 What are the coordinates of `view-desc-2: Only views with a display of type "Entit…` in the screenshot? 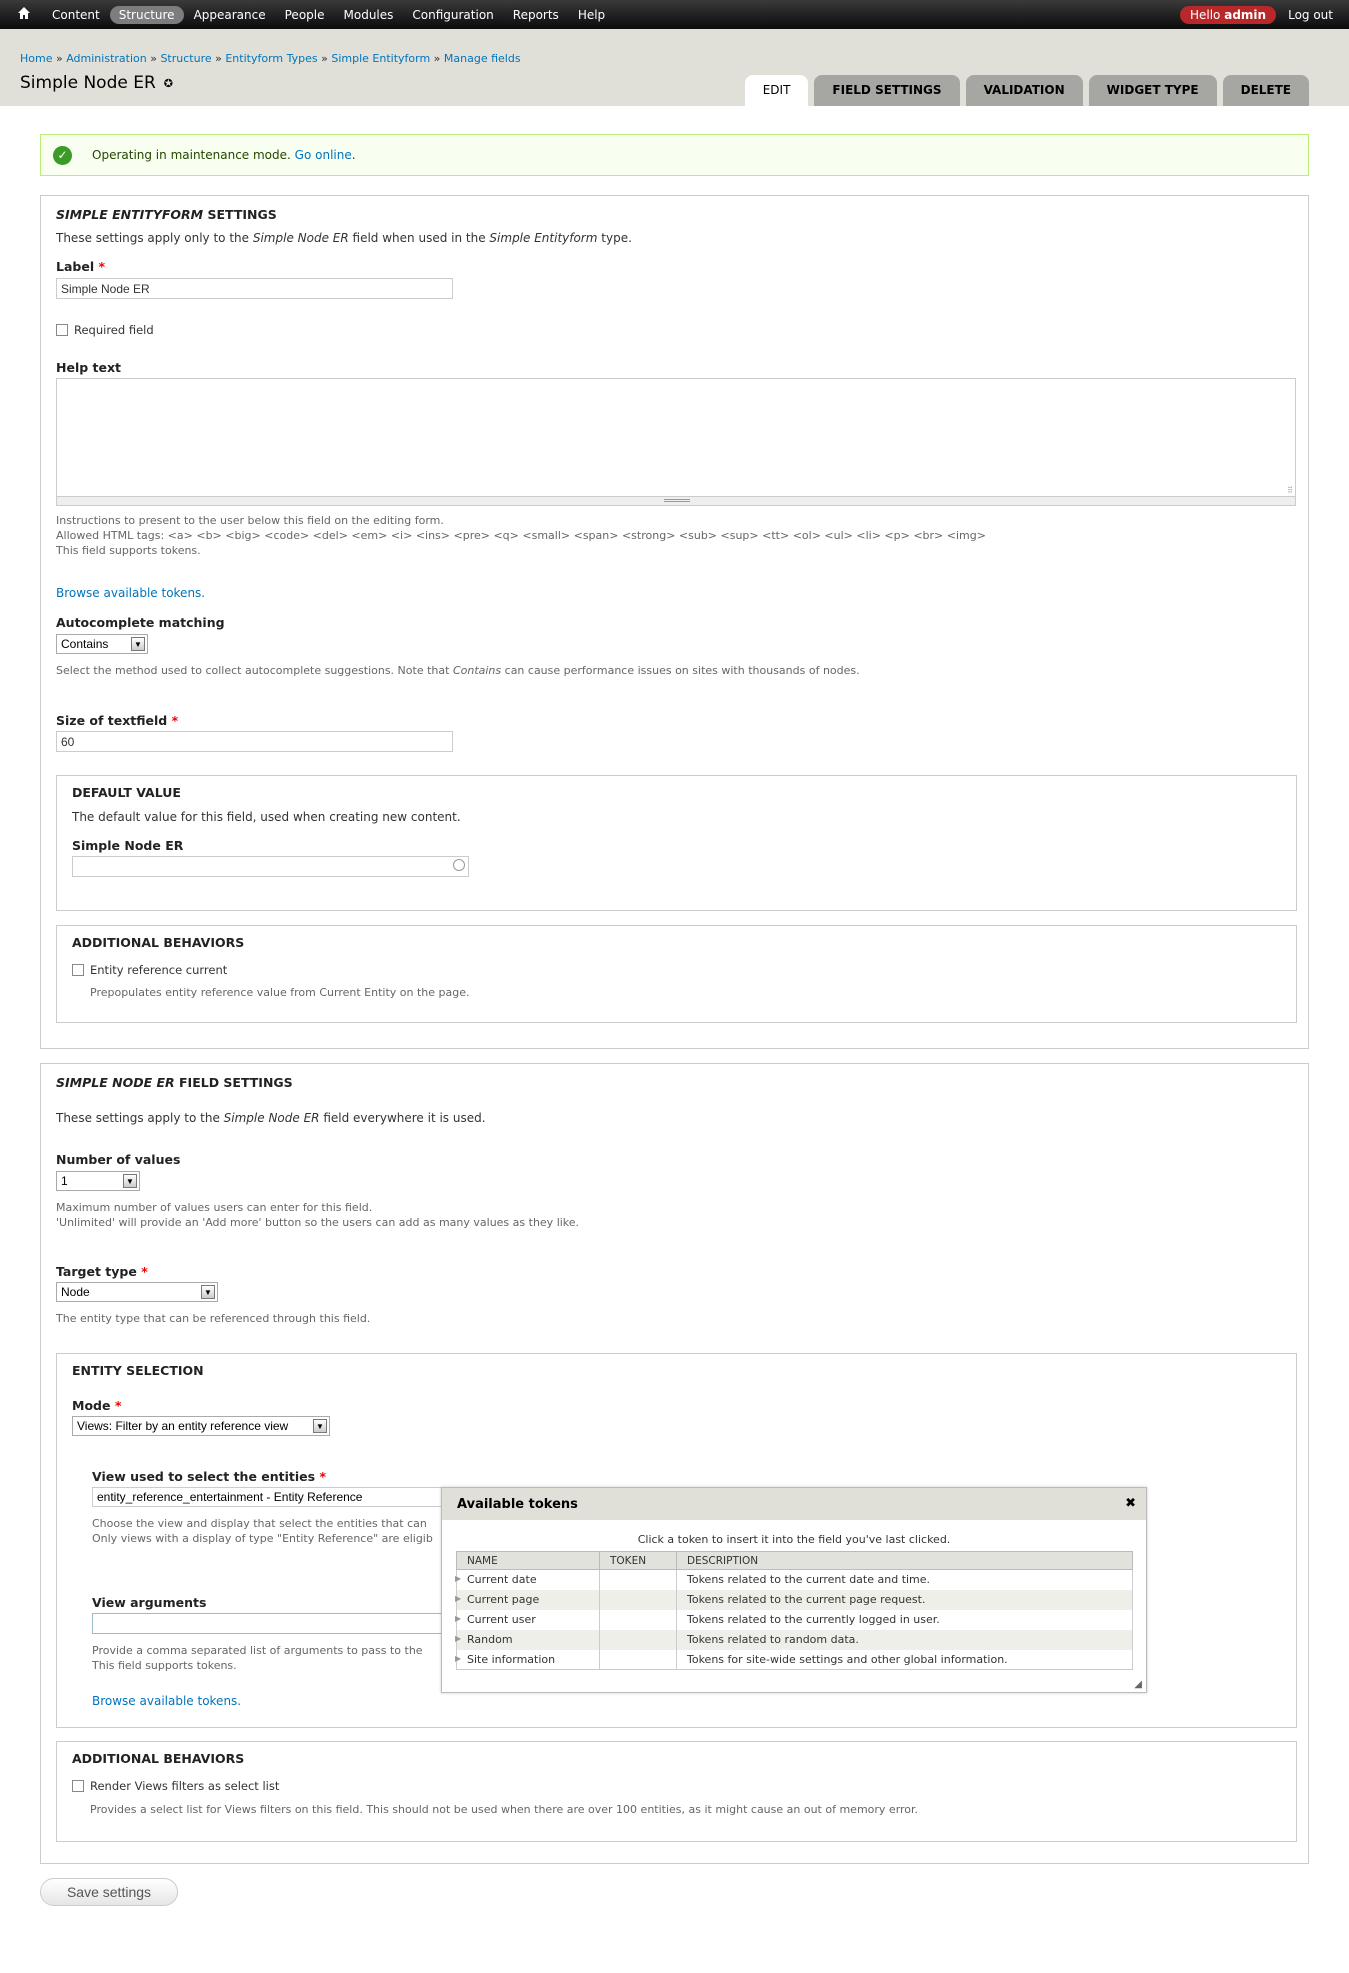 It's located at (262, 1538).